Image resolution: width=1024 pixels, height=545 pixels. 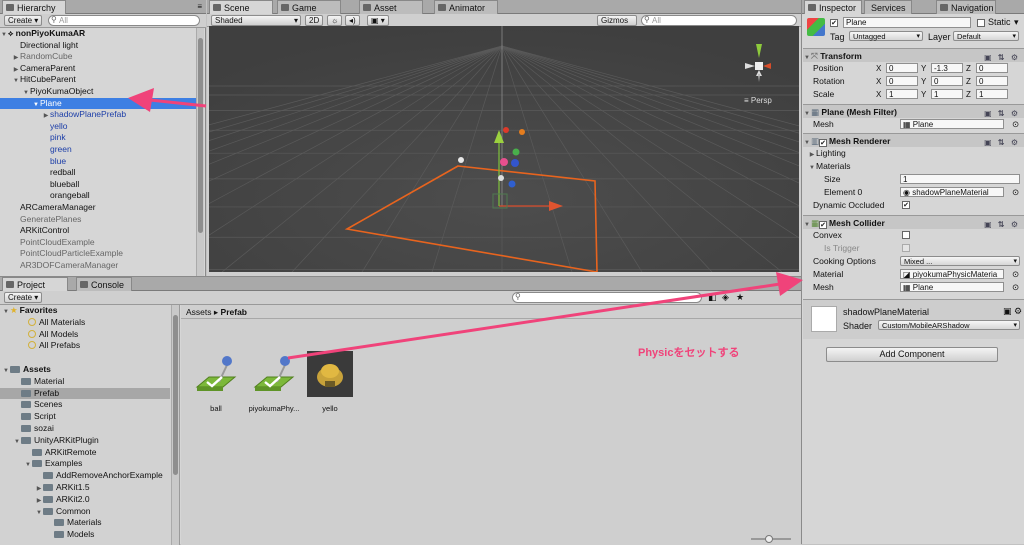 I want to click on light-object, so click(x=501, y=178).